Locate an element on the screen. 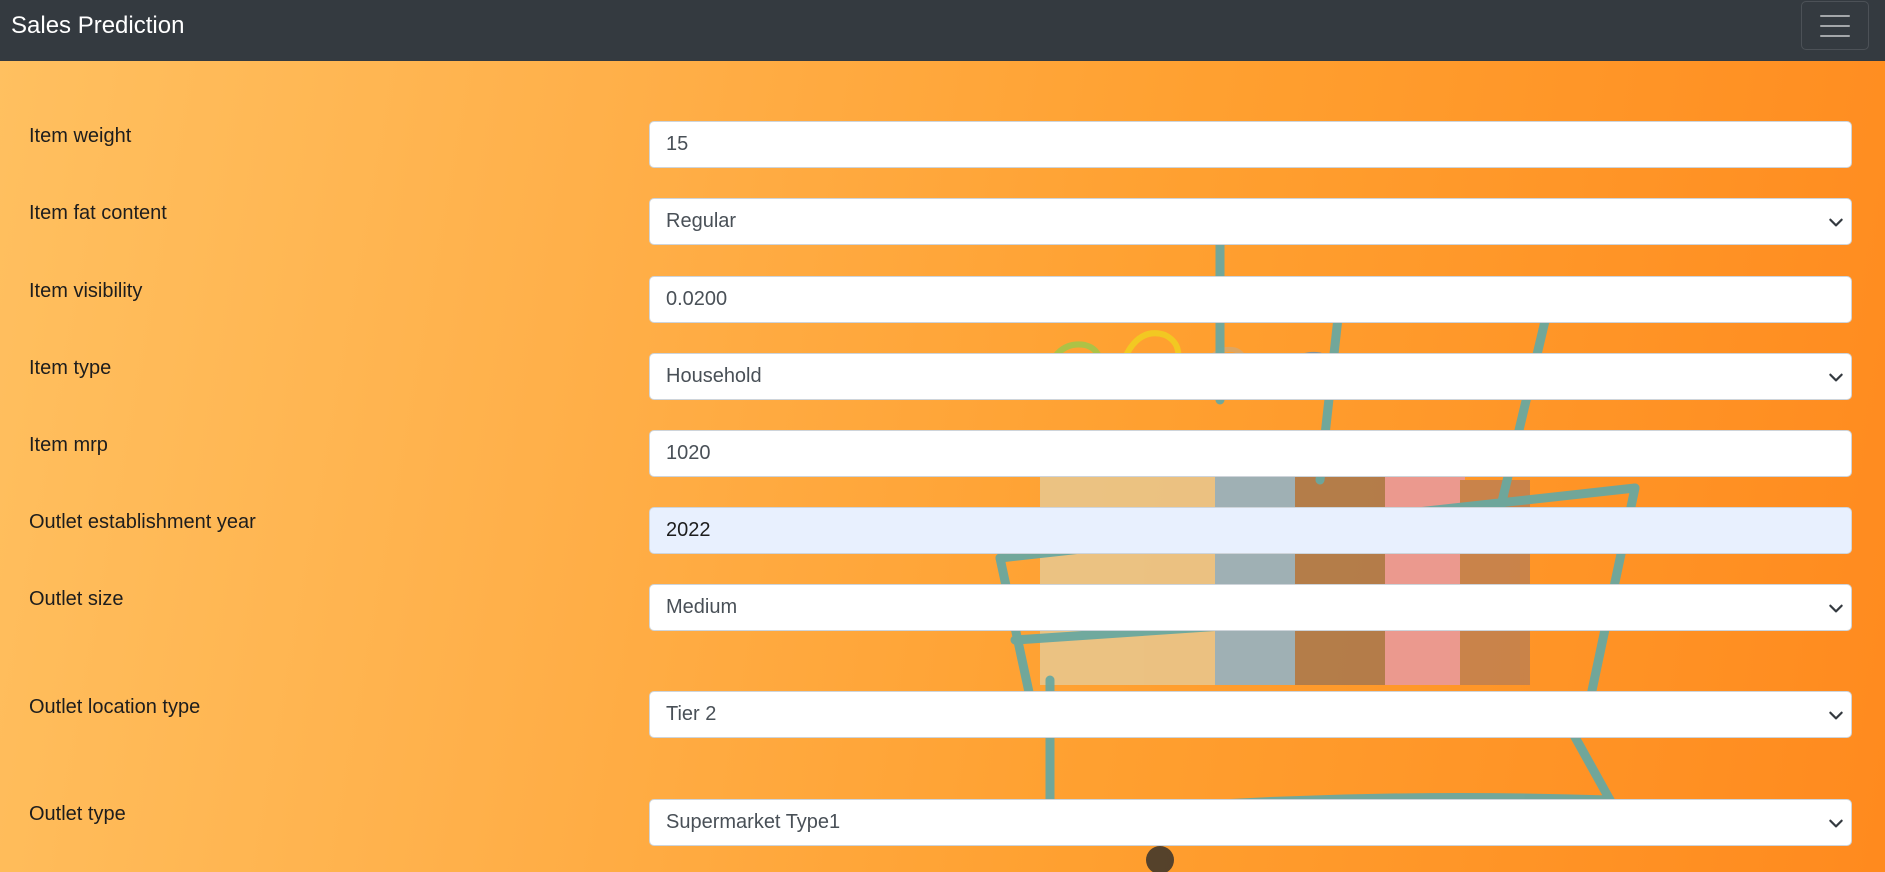 The image size is (1885, 872). hamburger-menu-icon is located at coordinates (1835, 15).